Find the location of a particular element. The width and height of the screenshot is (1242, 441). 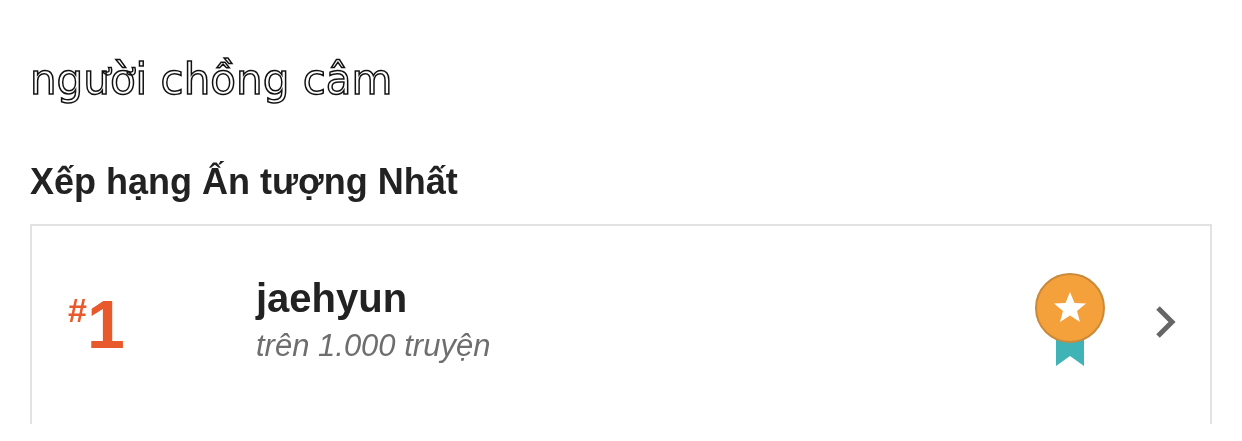

rank-number: 1 is located at coordinates (105, 324).